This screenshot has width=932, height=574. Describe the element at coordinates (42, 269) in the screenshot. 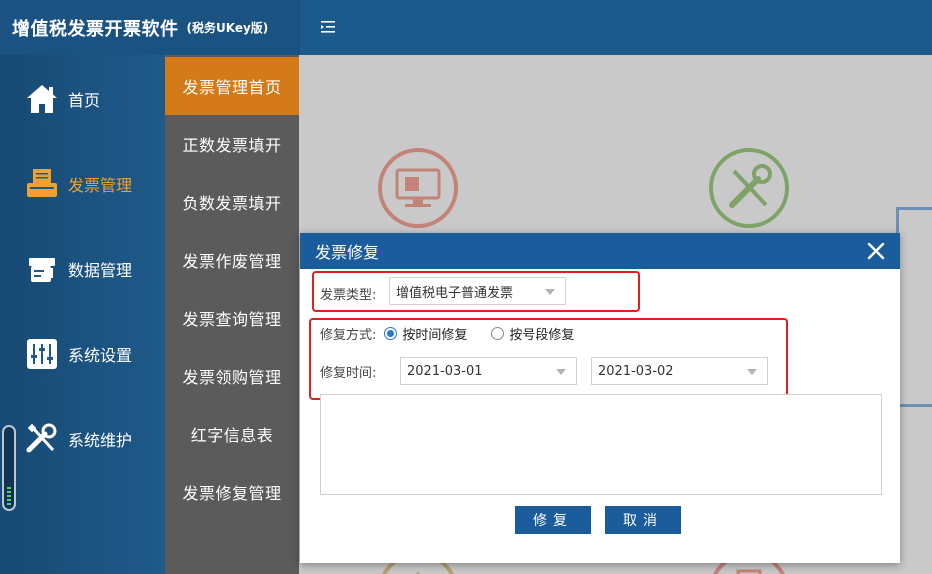

I see `data-manage-icon` at that location.